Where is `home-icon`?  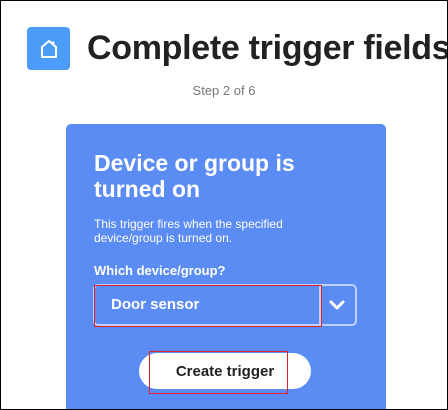
home-icon is located at coordinates (48, 48).